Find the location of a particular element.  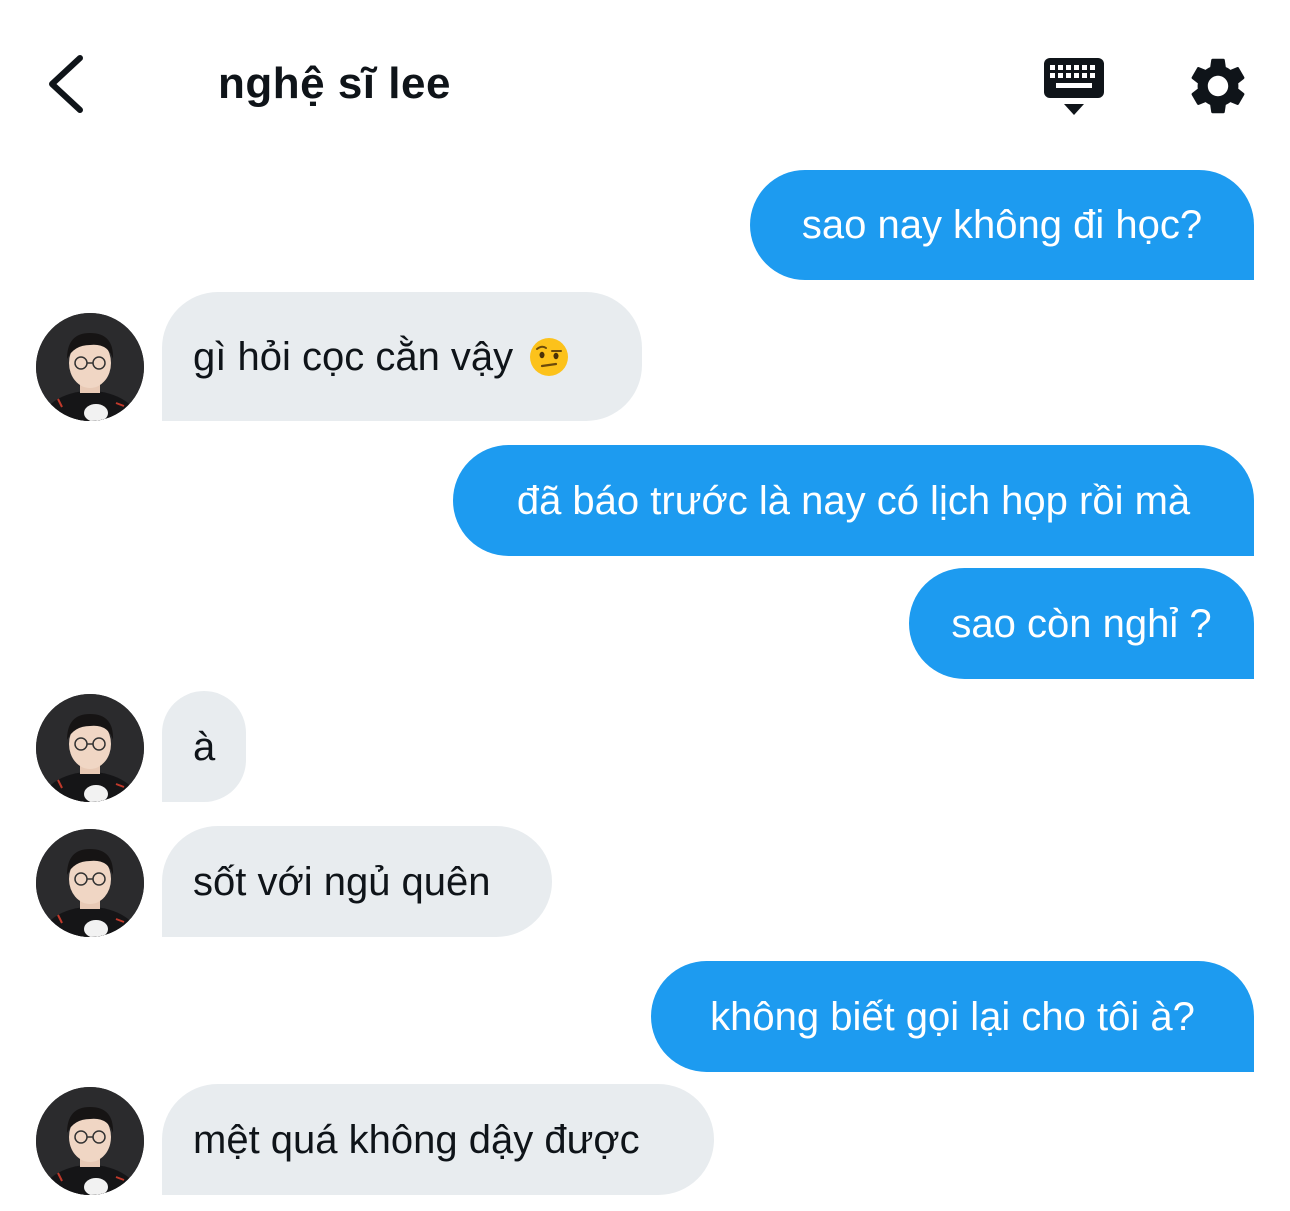

incoming-message: à is located at coordinates (204, 746).